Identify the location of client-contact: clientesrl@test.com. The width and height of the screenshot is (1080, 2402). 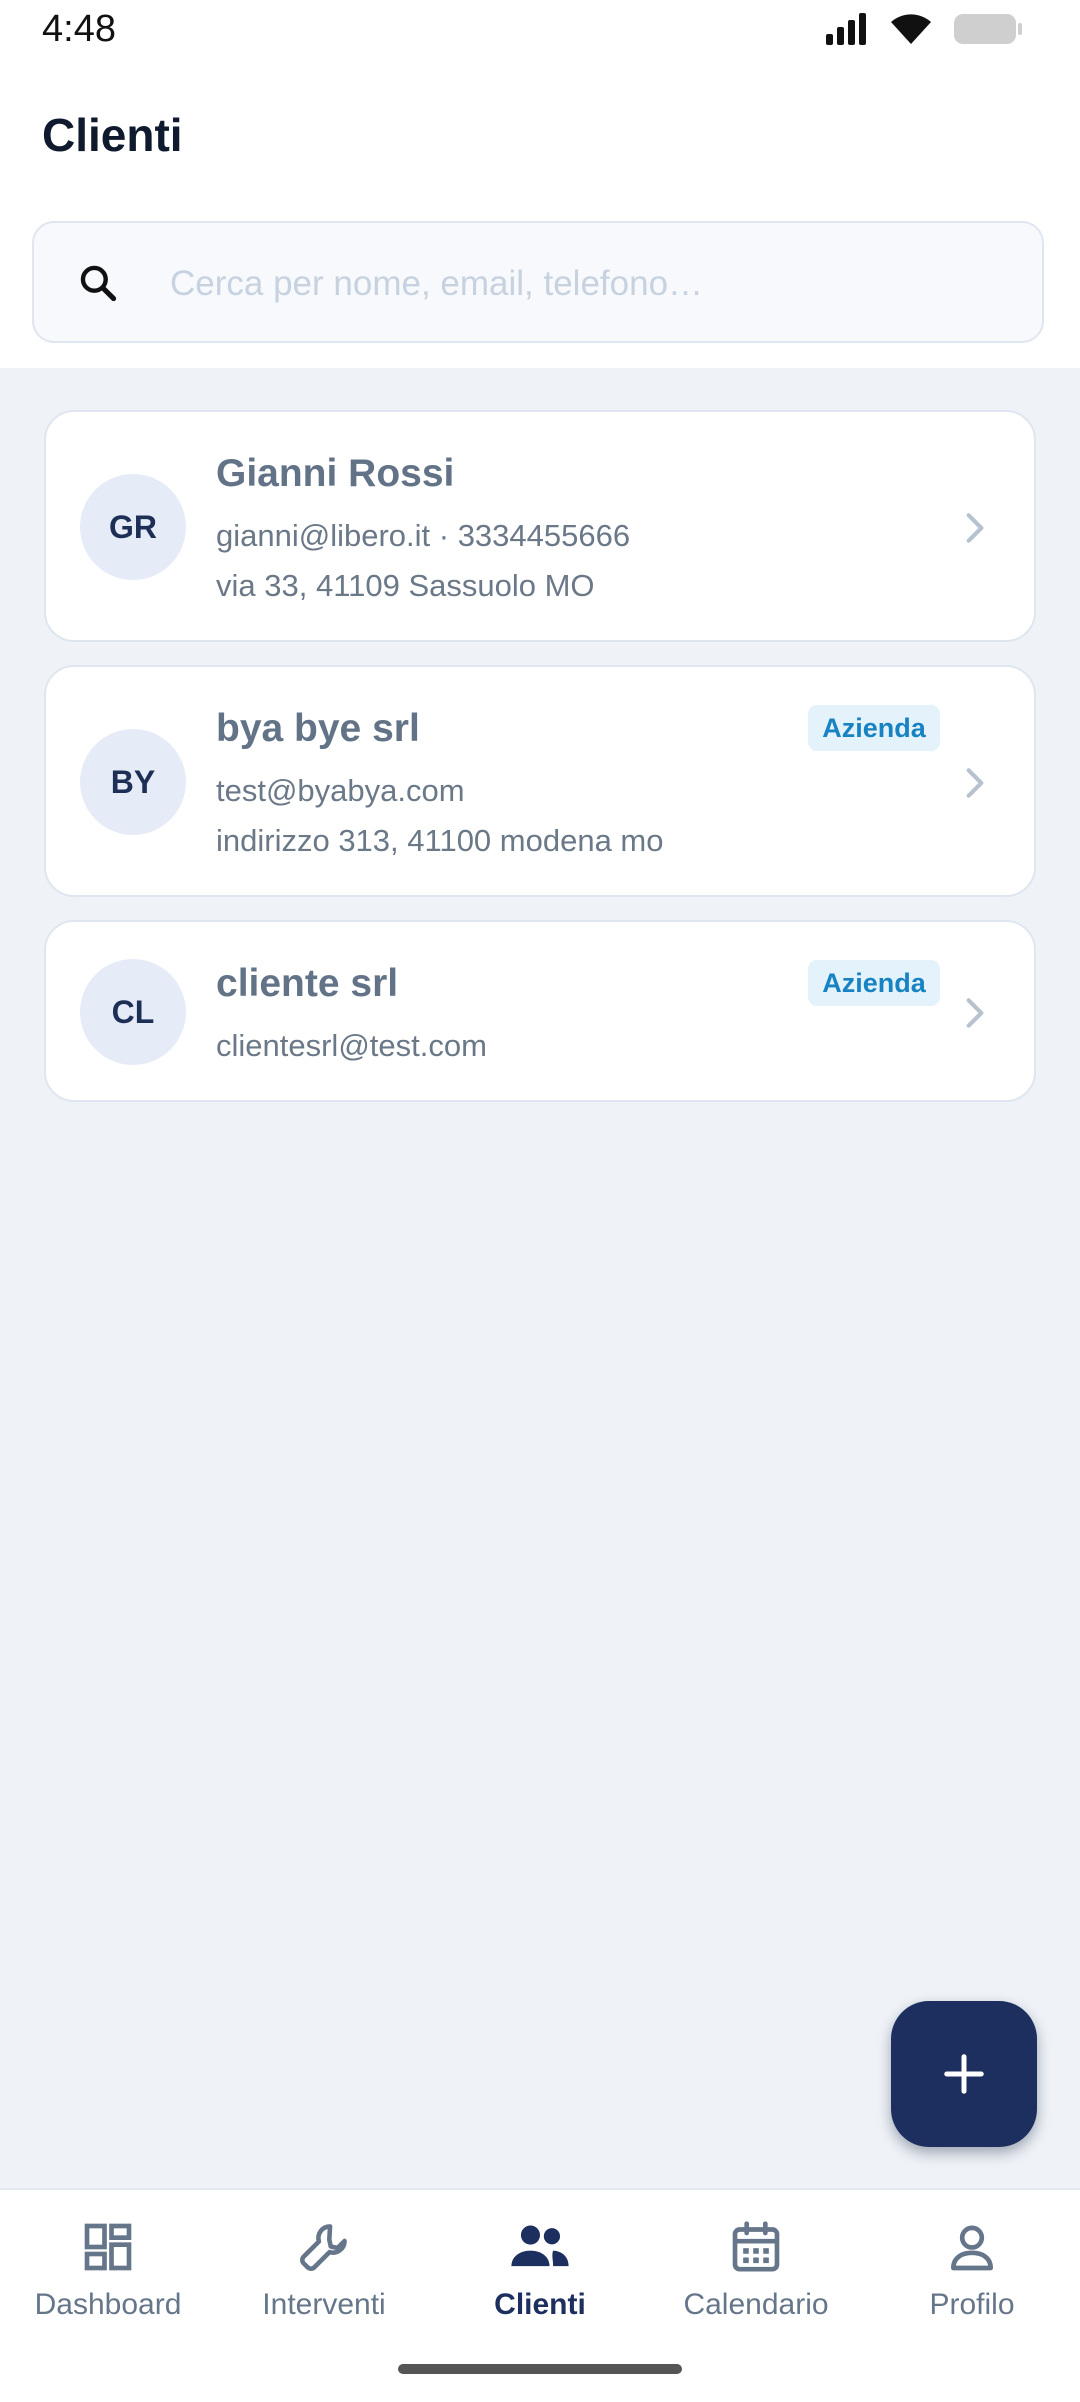
(351, 1045).